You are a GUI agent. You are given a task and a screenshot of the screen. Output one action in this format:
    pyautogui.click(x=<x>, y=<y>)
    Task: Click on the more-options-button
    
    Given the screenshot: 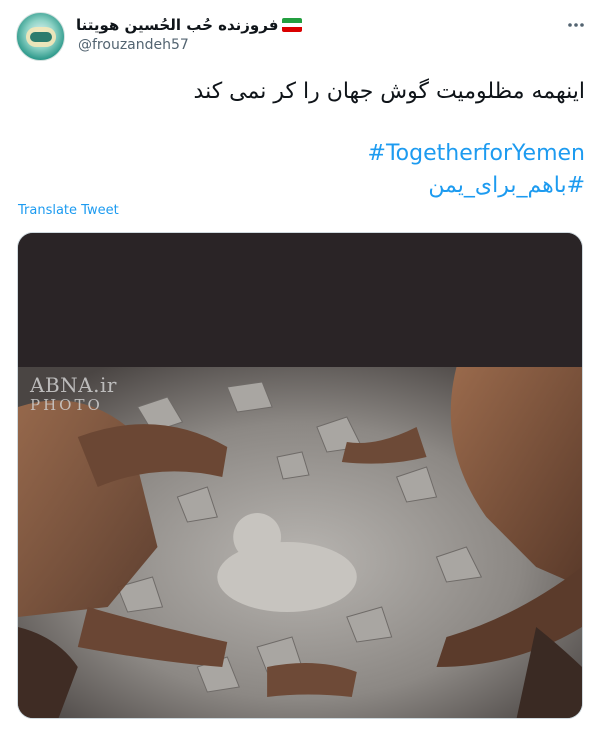 What is the action you would take?
    pyautogui.click(x=576, y=25)
    